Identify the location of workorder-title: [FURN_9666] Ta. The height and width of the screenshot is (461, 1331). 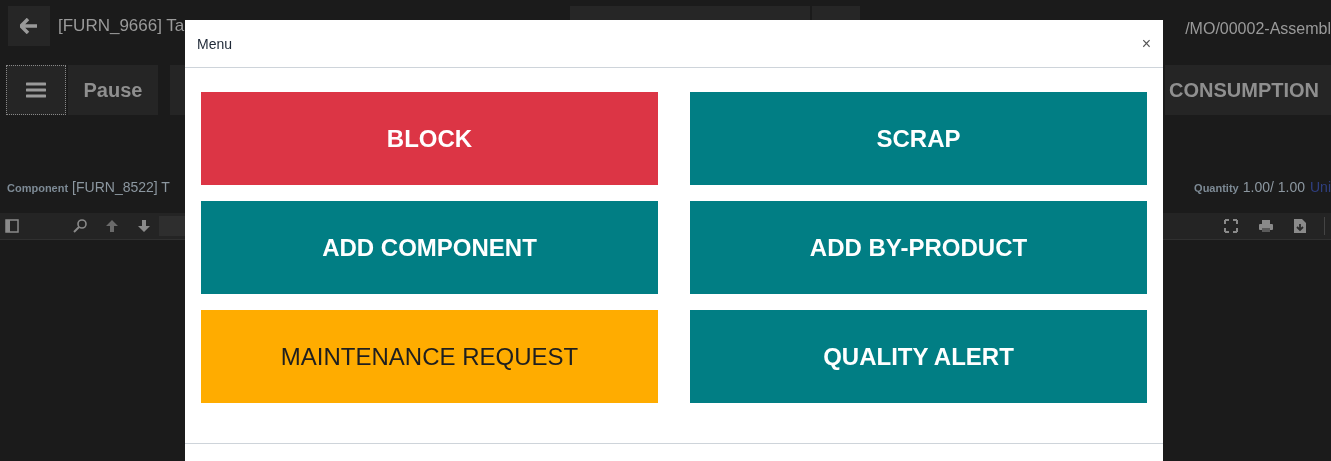
(122, 26).